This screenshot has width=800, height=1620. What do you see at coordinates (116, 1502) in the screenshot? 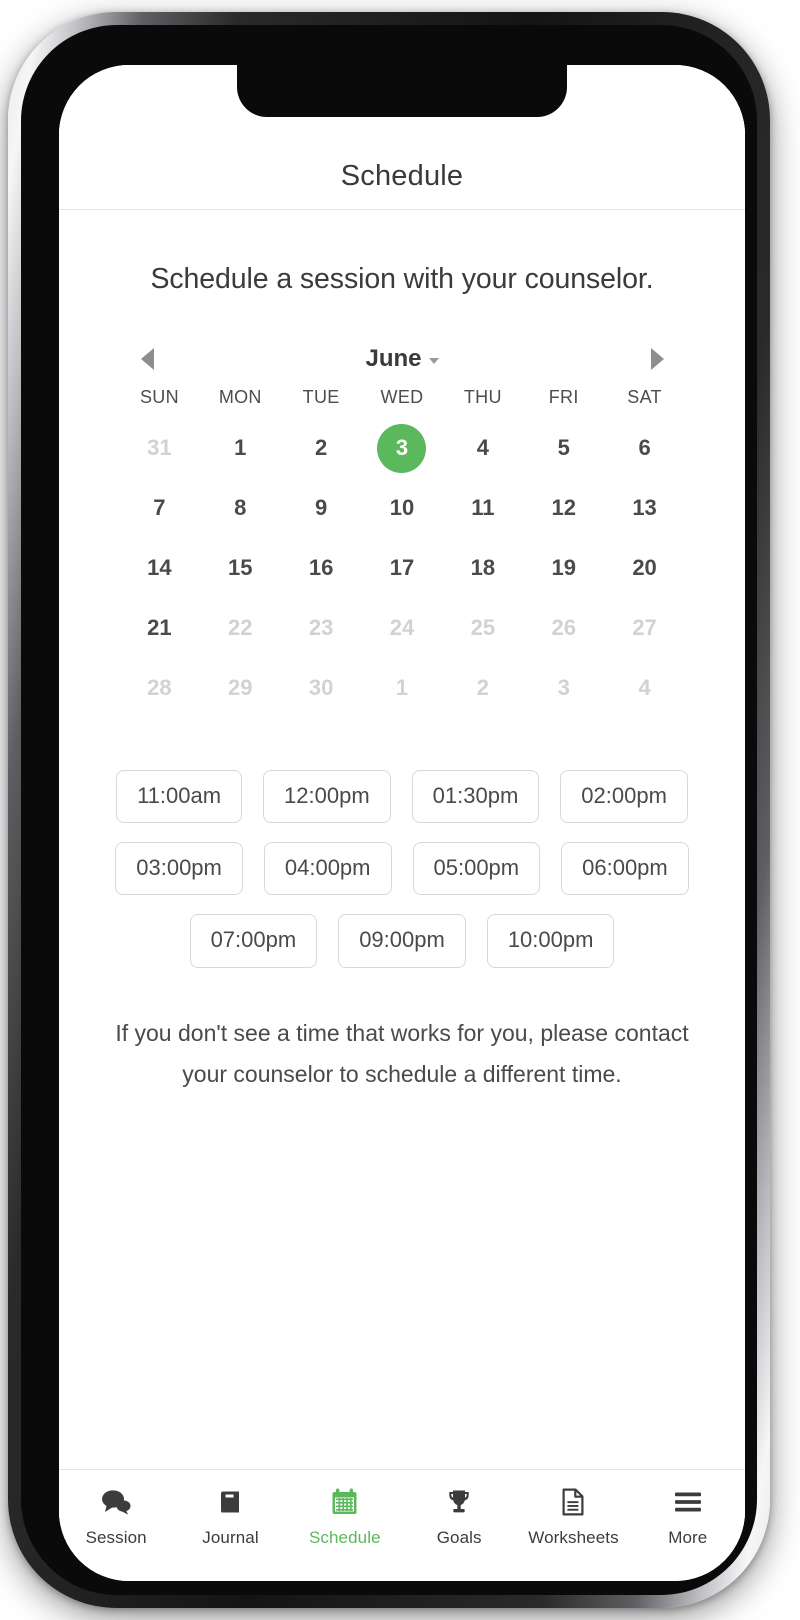
I see `chat-bubbles-icon` at bounding box center [116, 1502].